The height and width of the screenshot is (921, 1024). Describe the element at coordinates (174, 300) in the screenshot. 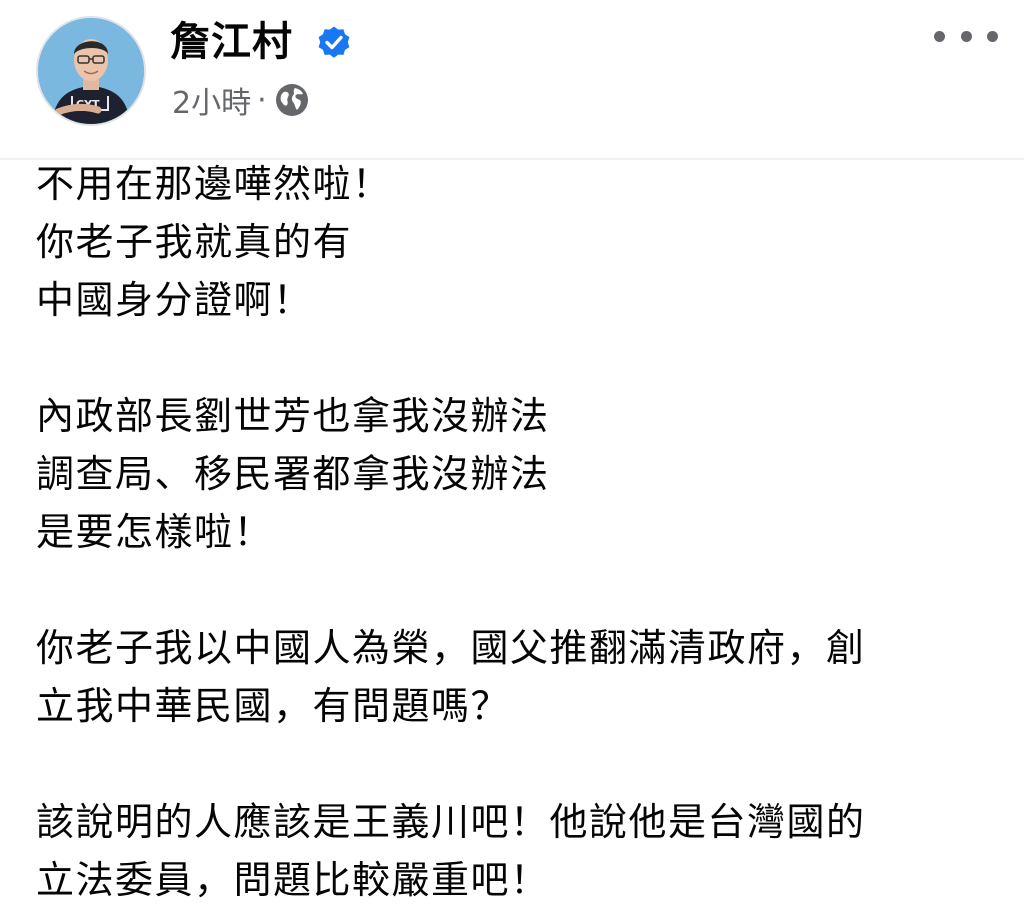

I see `post-line: 中國身分證啊！` at that location.